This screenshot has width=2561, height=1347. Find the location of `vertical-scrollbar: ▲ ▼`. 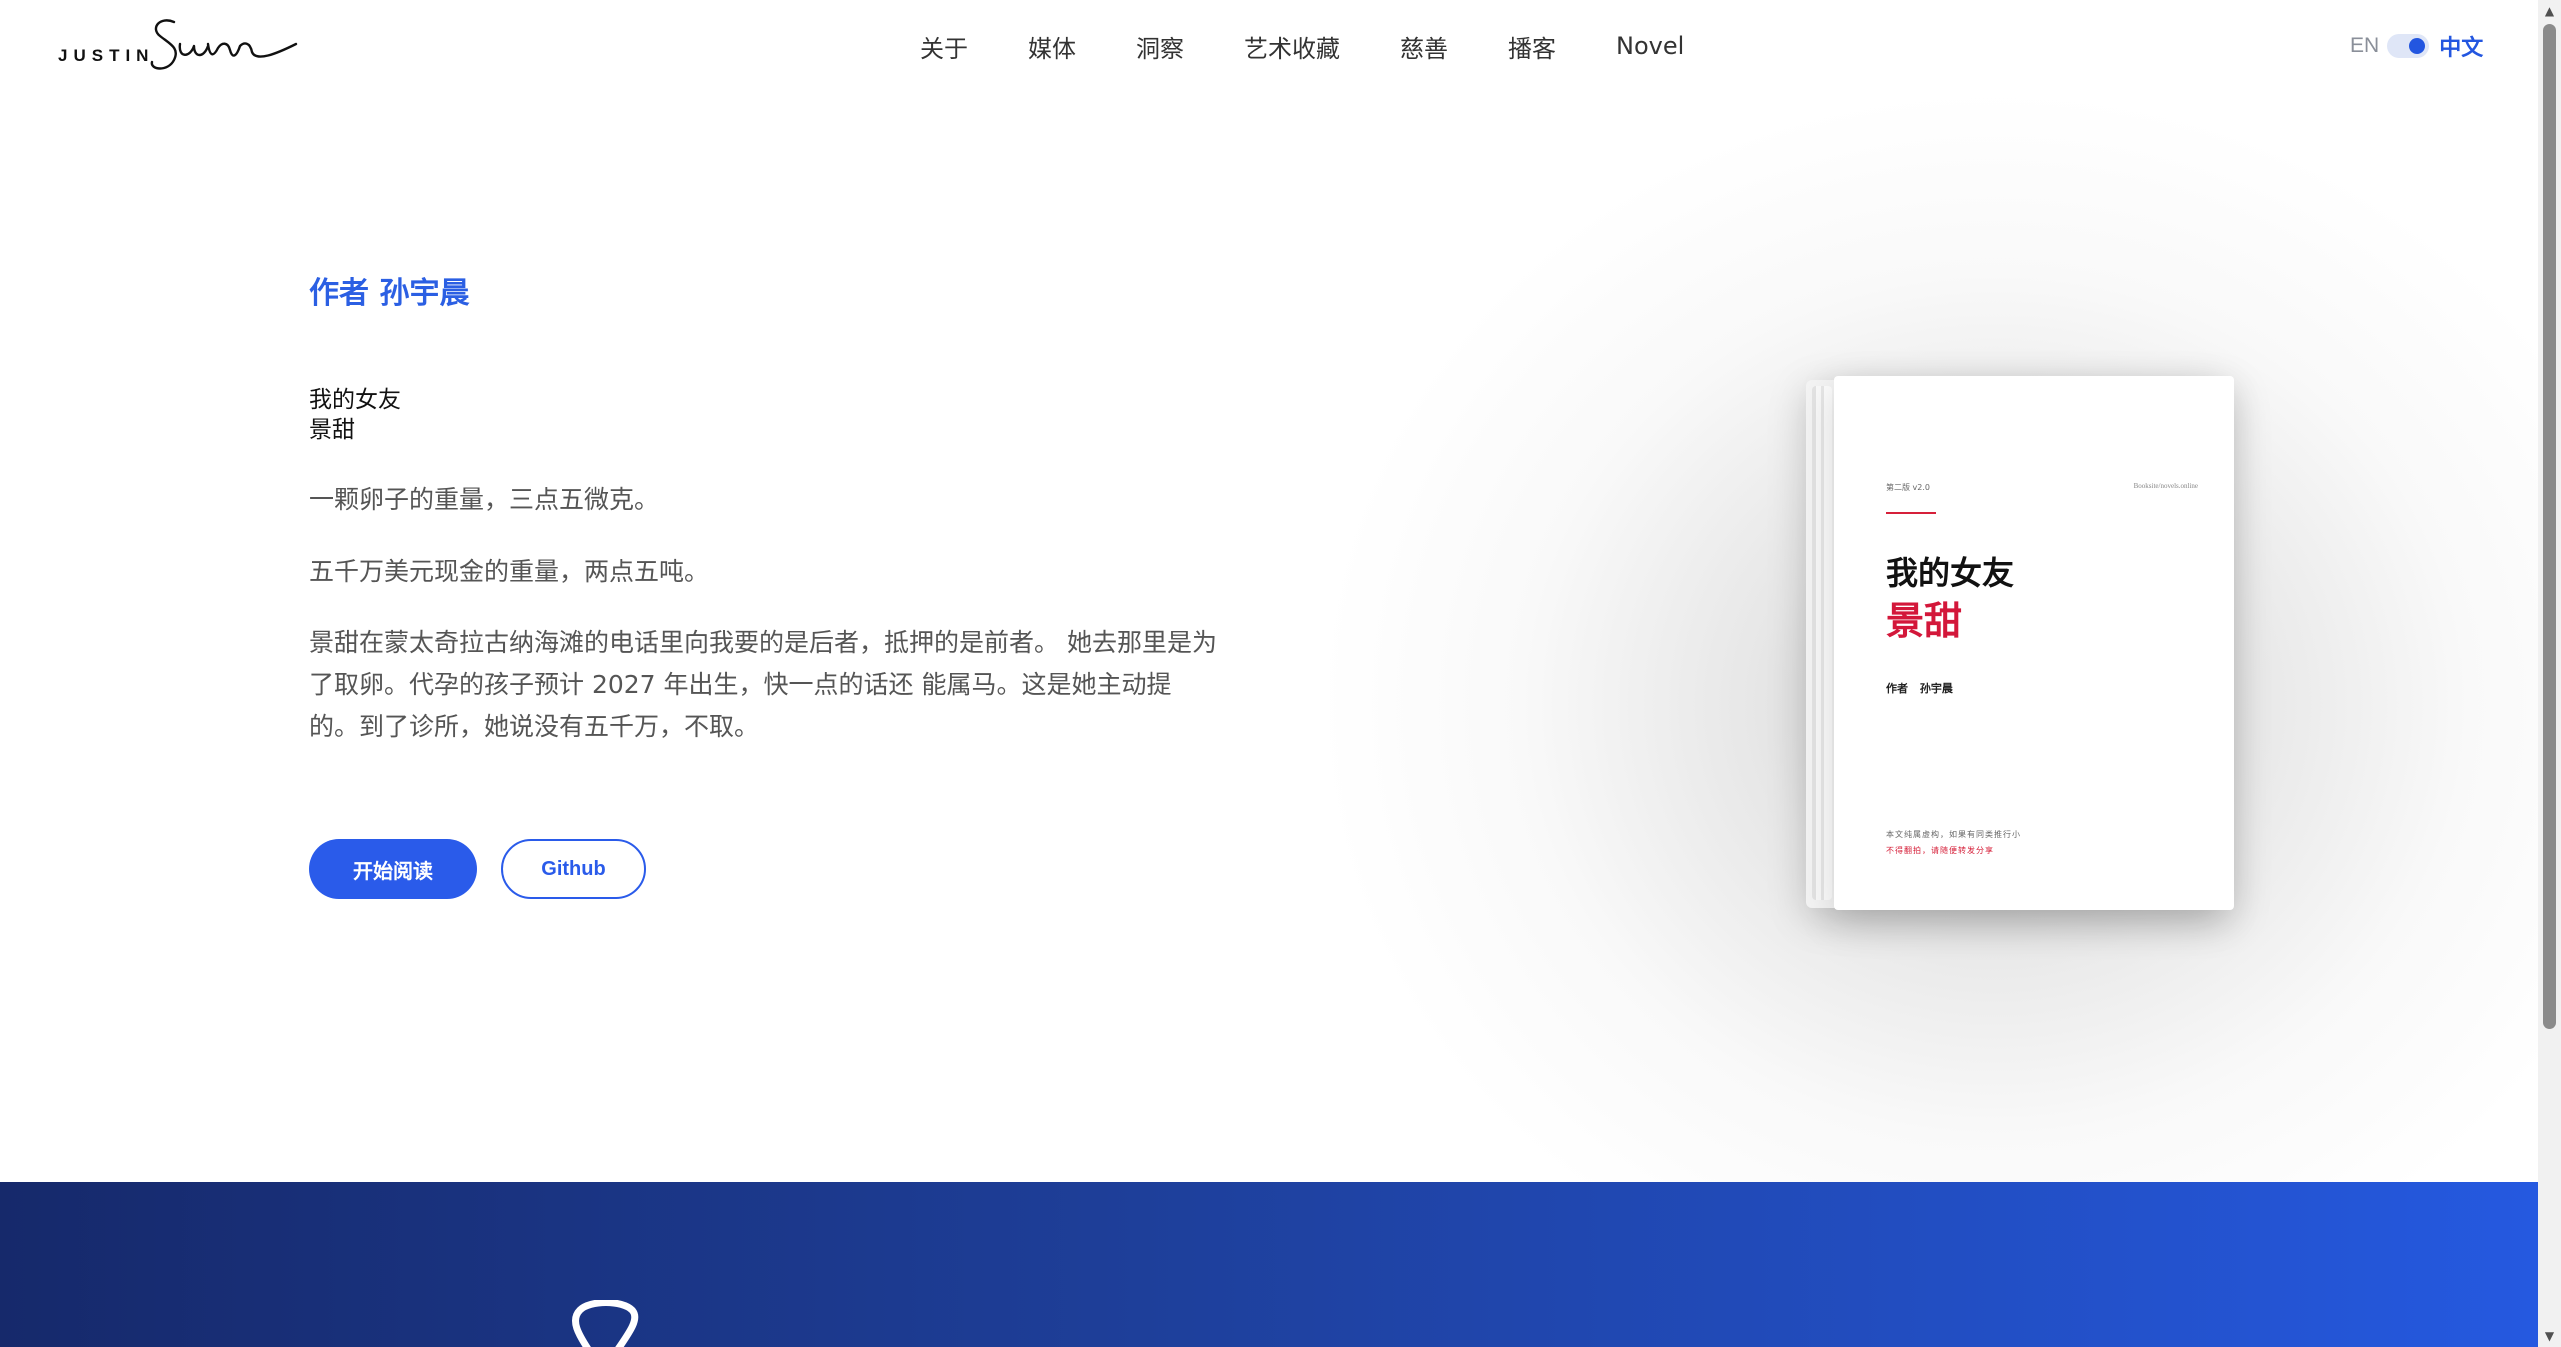

vertical-scrollbar: ▲ ▼ is located at coordinates (2549, 673).